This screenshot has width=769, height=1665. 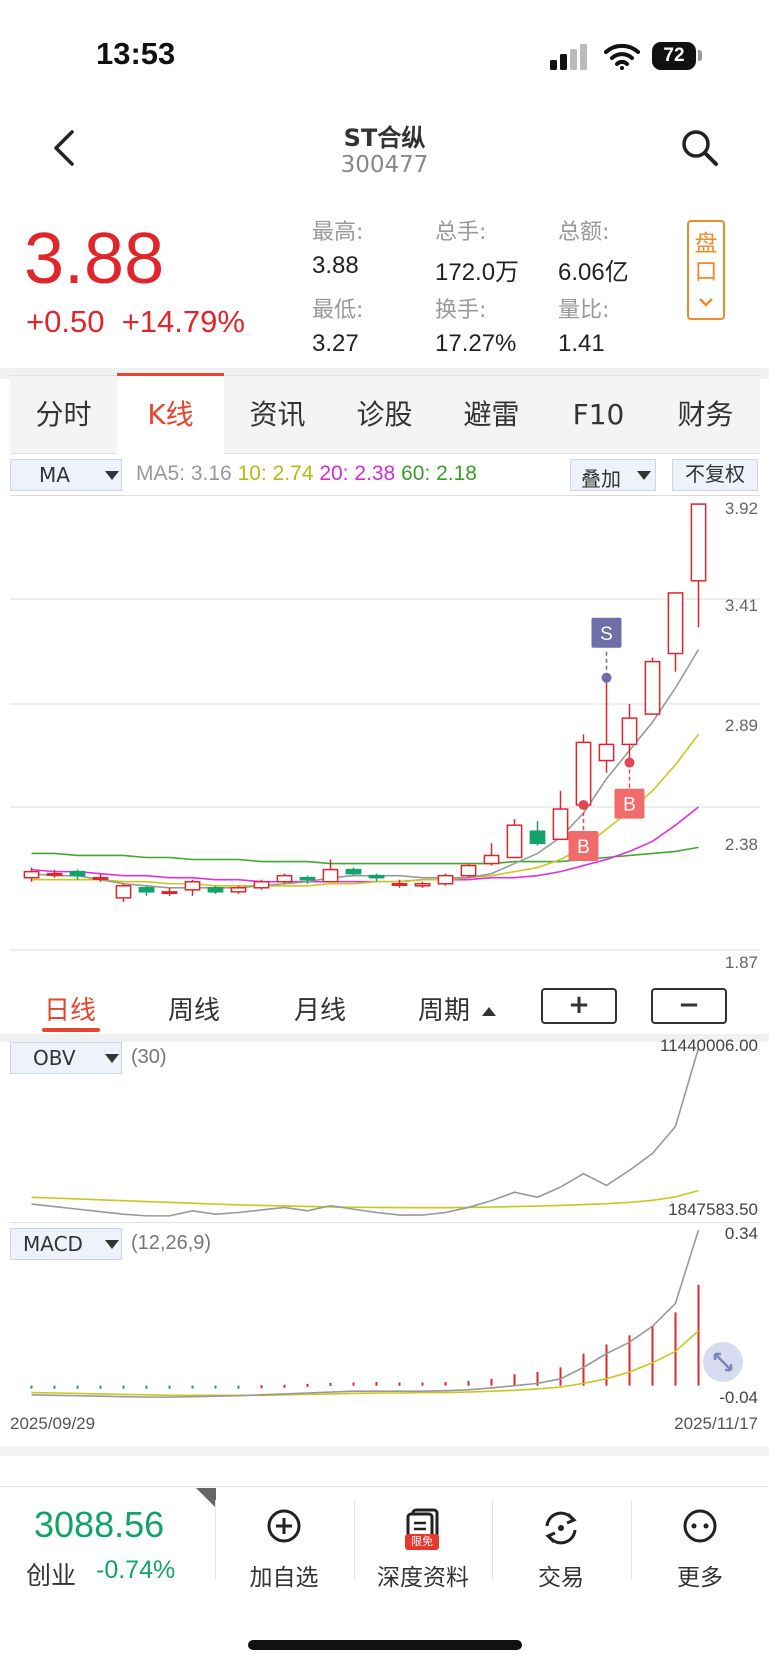 I want to click on caret-up-icon, so click(x=489, y=1011).